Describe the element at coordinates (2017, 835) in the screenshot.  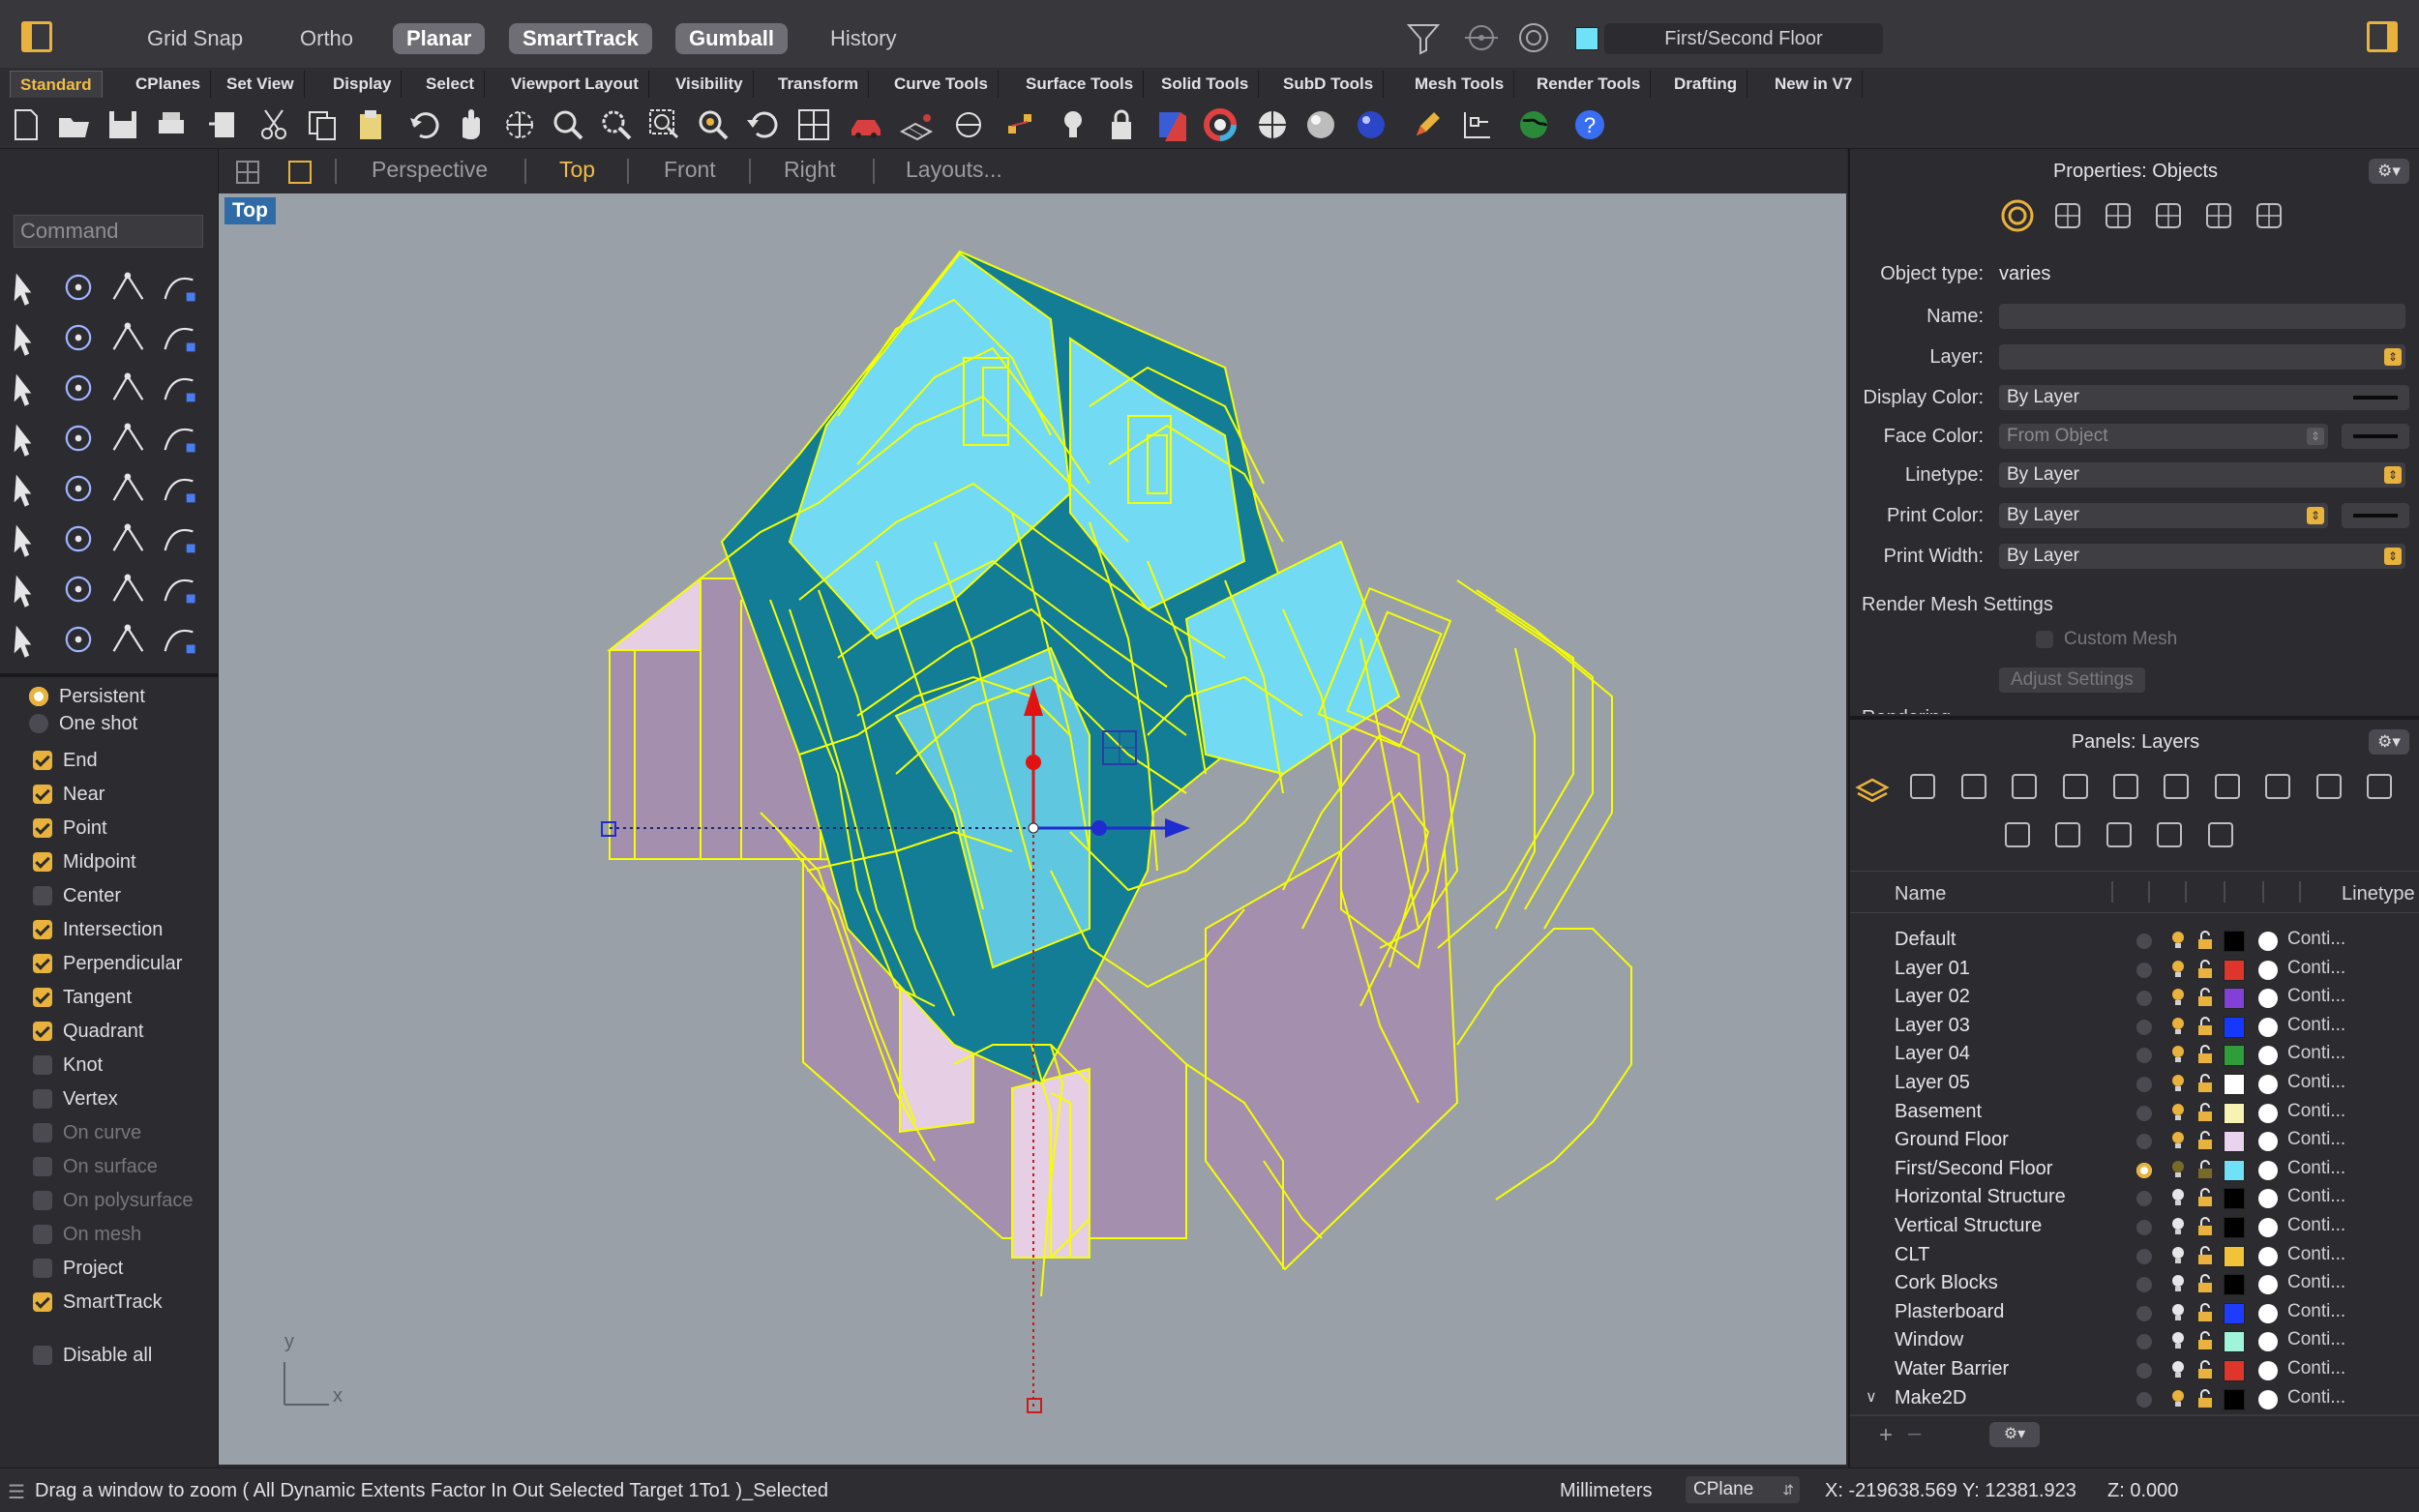
I see `grid-panel-icon` at that location.